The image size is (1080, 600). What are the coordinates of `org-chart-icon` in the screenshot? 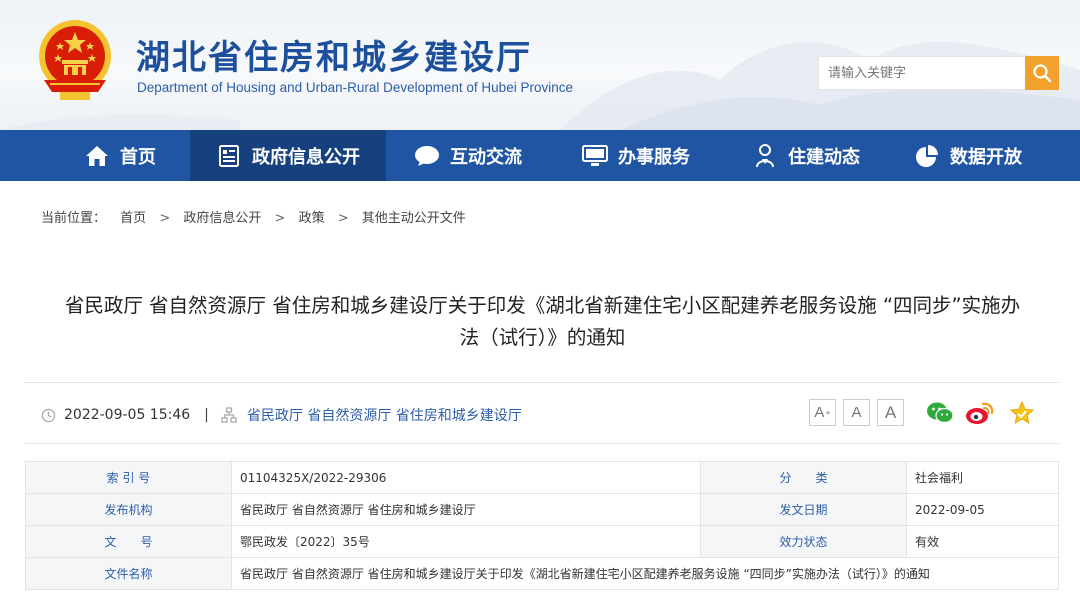 It's located at (229, 415).